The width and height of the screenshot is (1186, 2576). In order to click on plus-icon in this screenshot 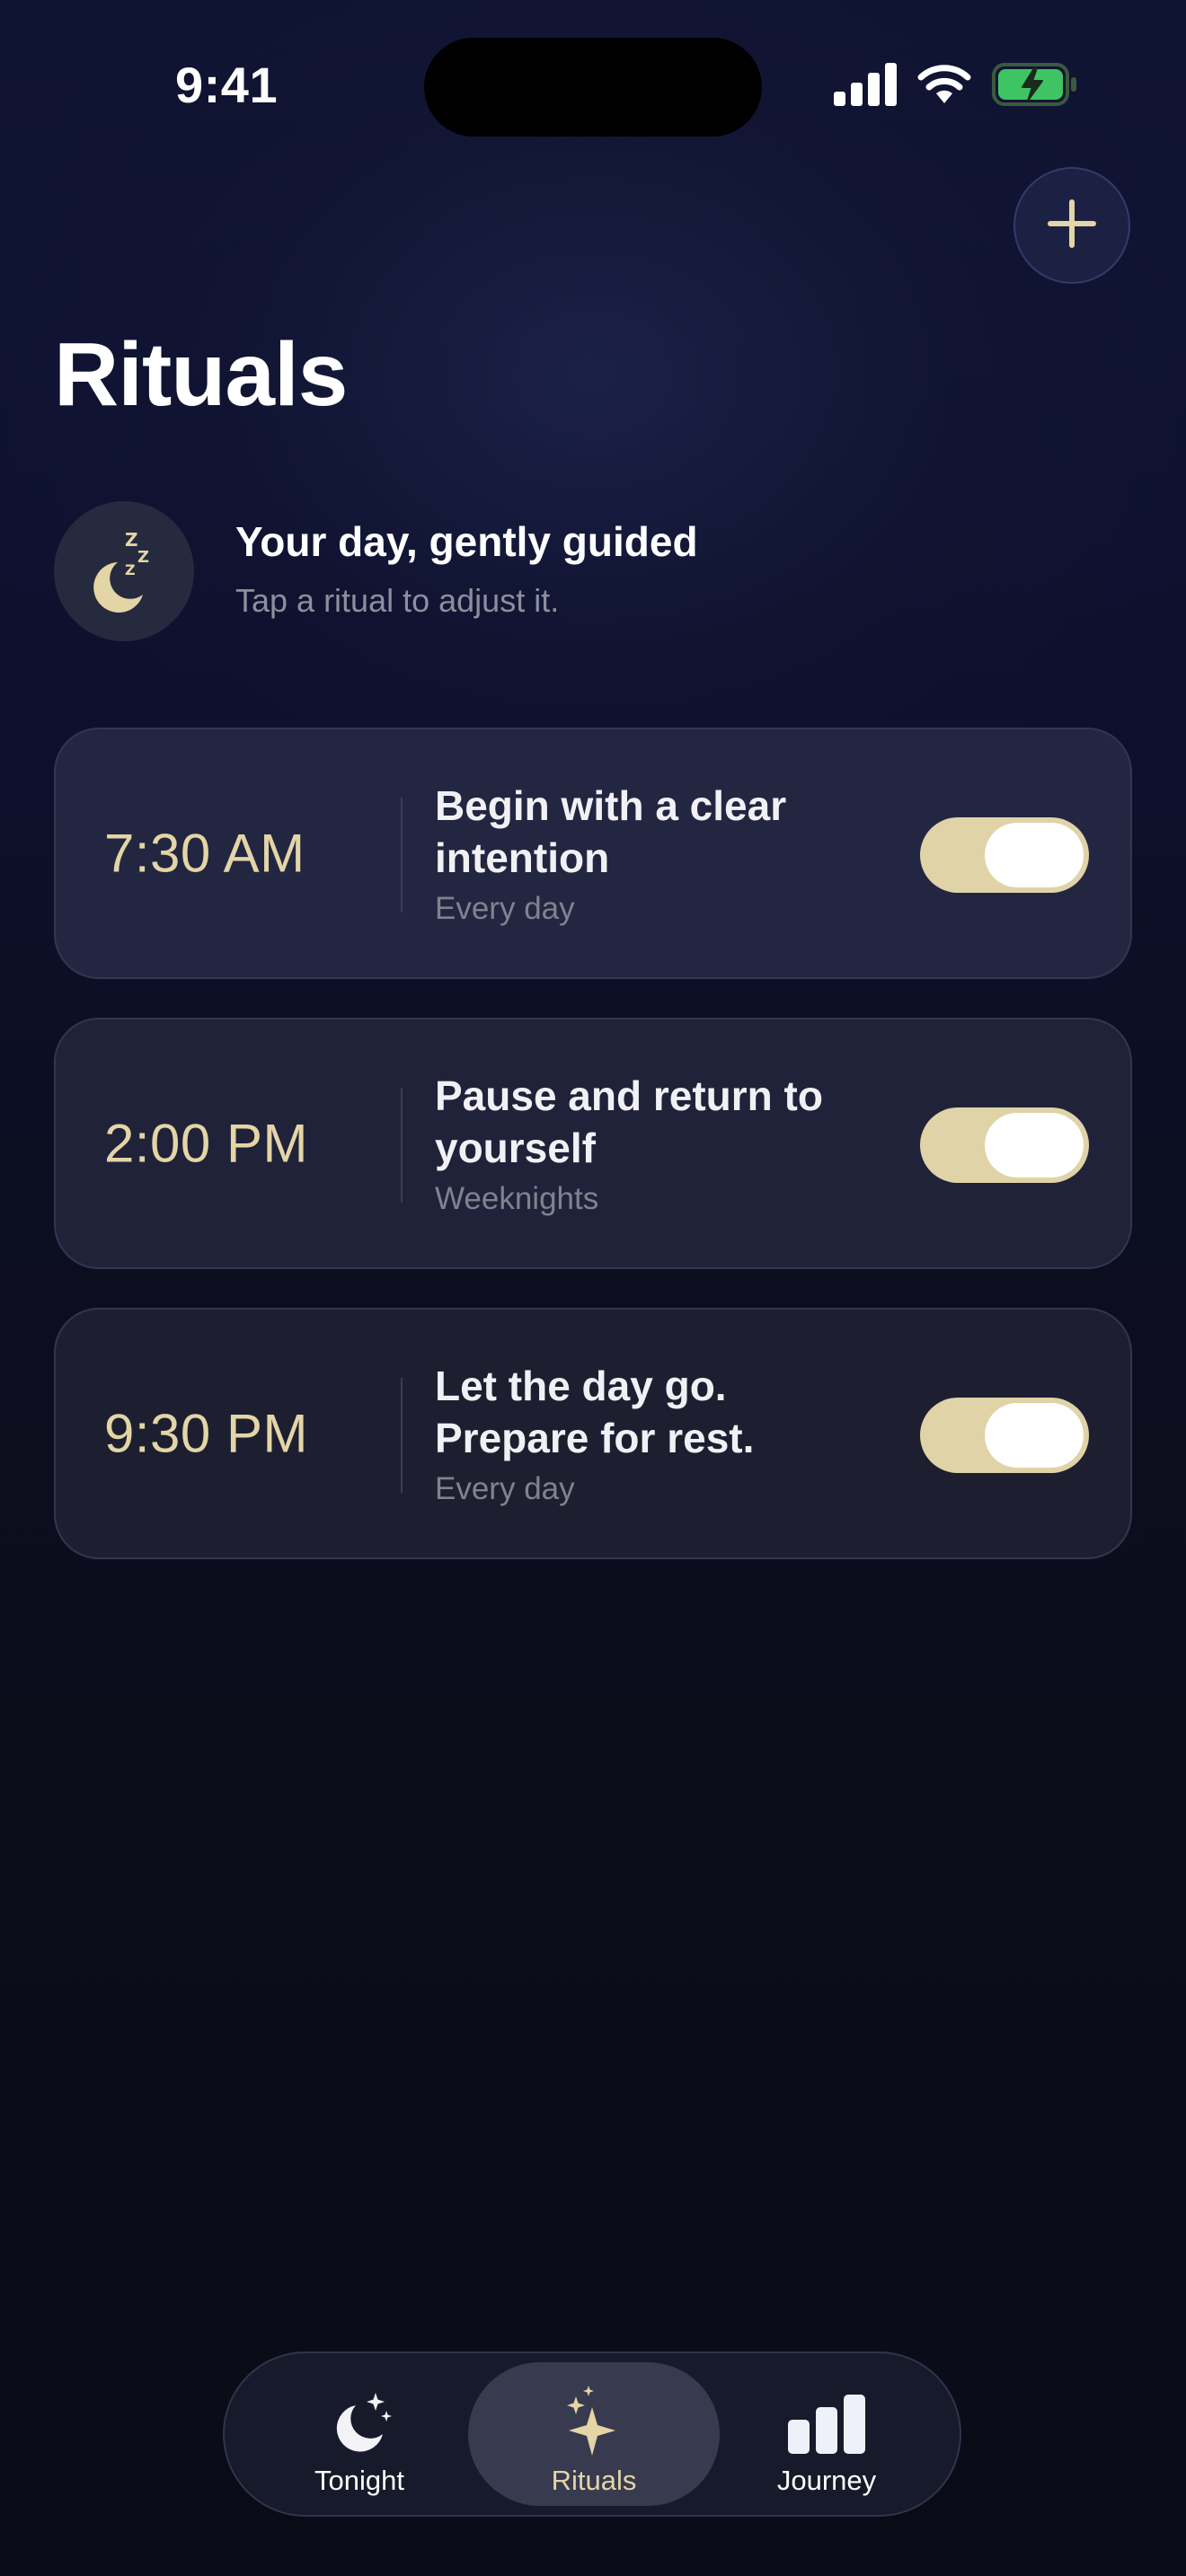, I will do `click(1072, 225)`.